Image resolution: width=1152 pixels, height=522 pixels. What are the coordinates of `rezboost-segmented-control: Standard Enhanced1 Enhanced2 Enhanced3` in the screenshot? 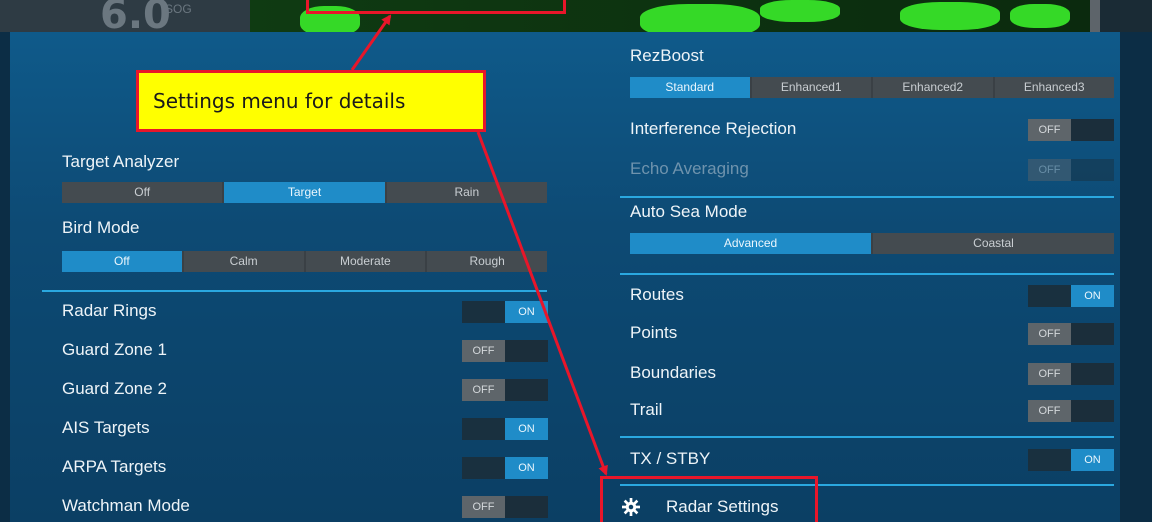 It's located at (872, 87).